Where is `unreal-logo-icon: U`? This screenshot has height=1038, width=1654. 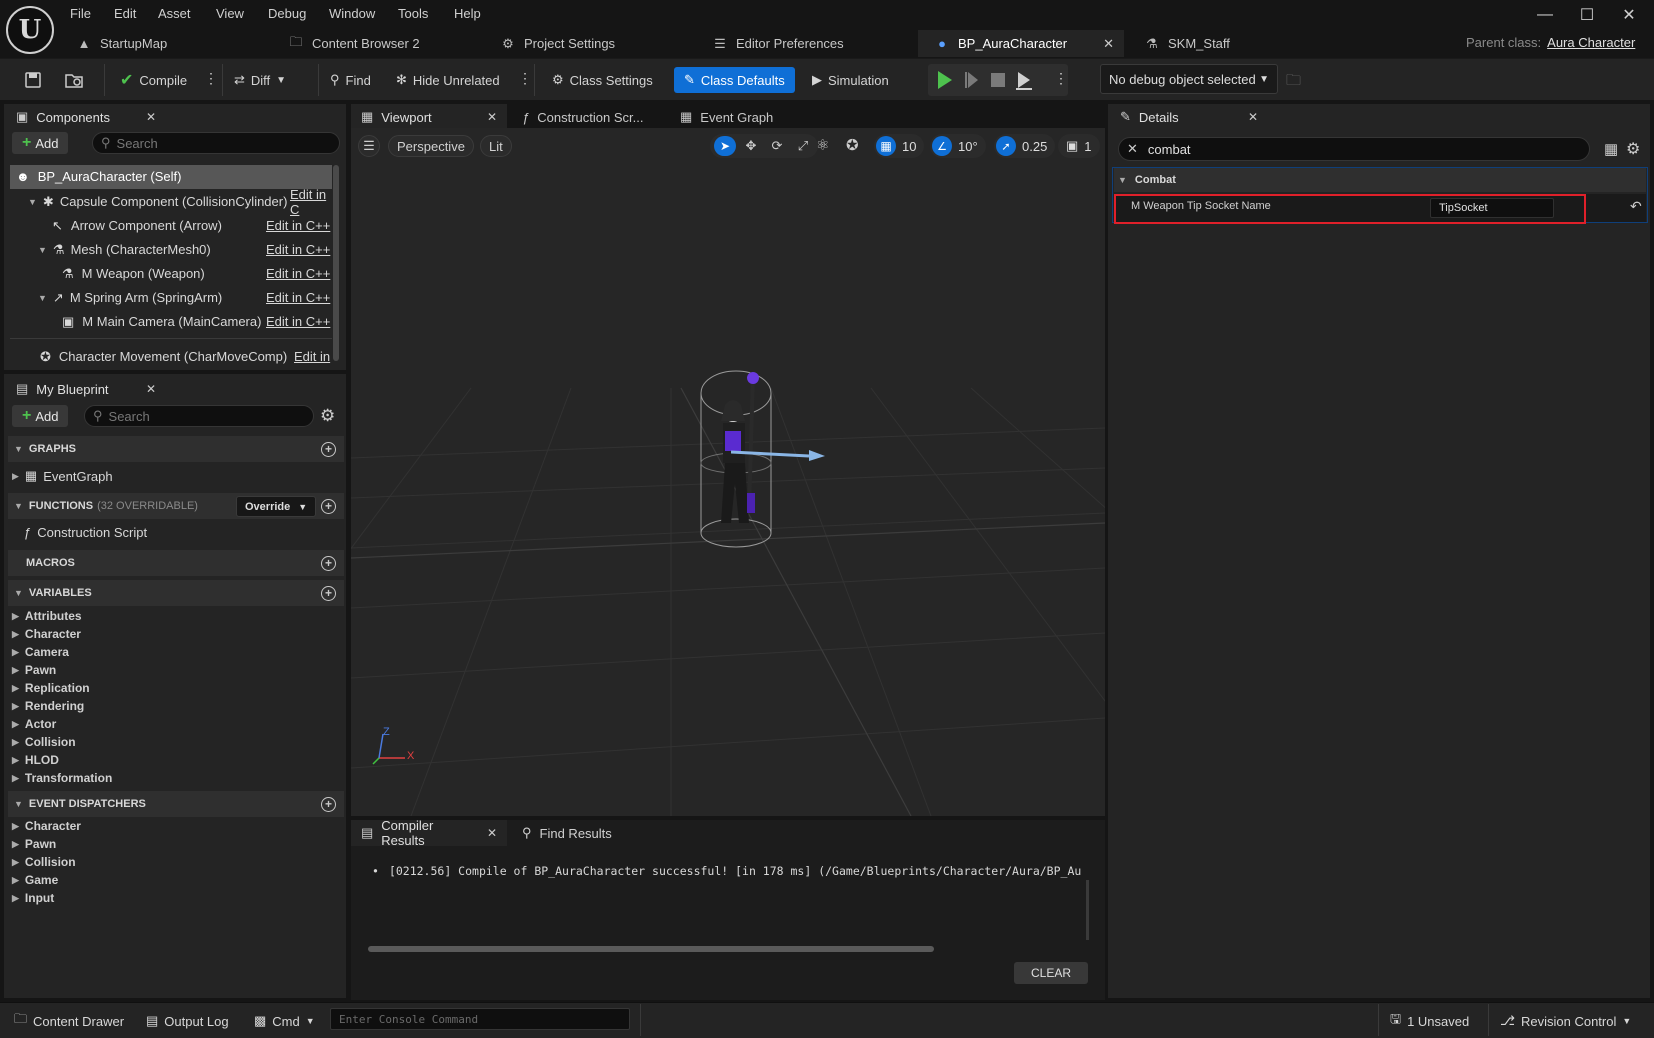
unreal-logo-icon: U is located at coordinates (30, 30).